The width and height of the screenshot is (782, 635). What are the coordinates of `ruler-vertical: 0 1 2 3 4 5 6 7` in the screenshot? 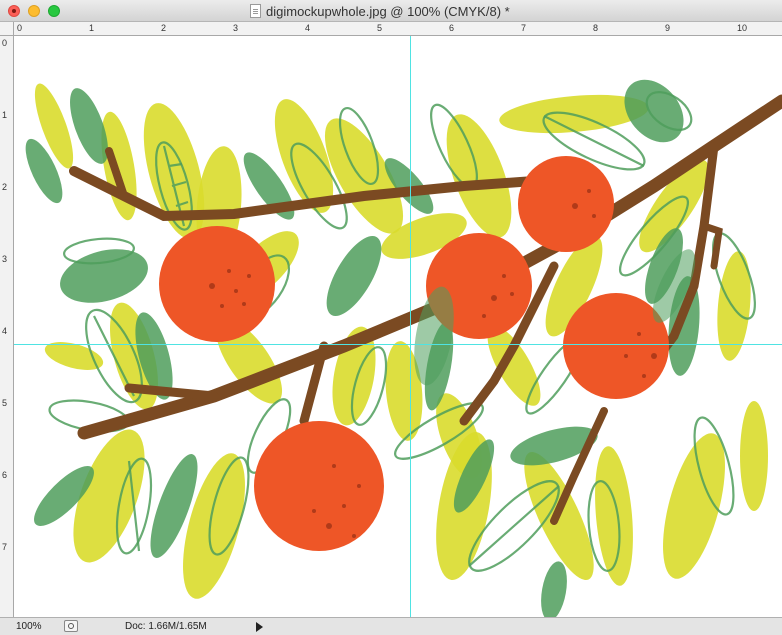 It's located at (7, 326).